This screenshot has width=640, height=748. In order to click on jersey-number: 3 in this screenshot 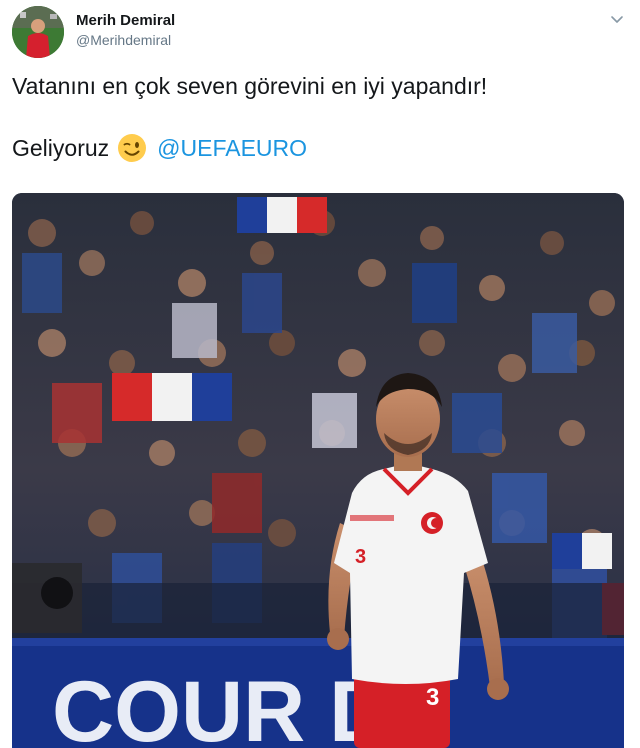, I will do `click(360, 557)`.